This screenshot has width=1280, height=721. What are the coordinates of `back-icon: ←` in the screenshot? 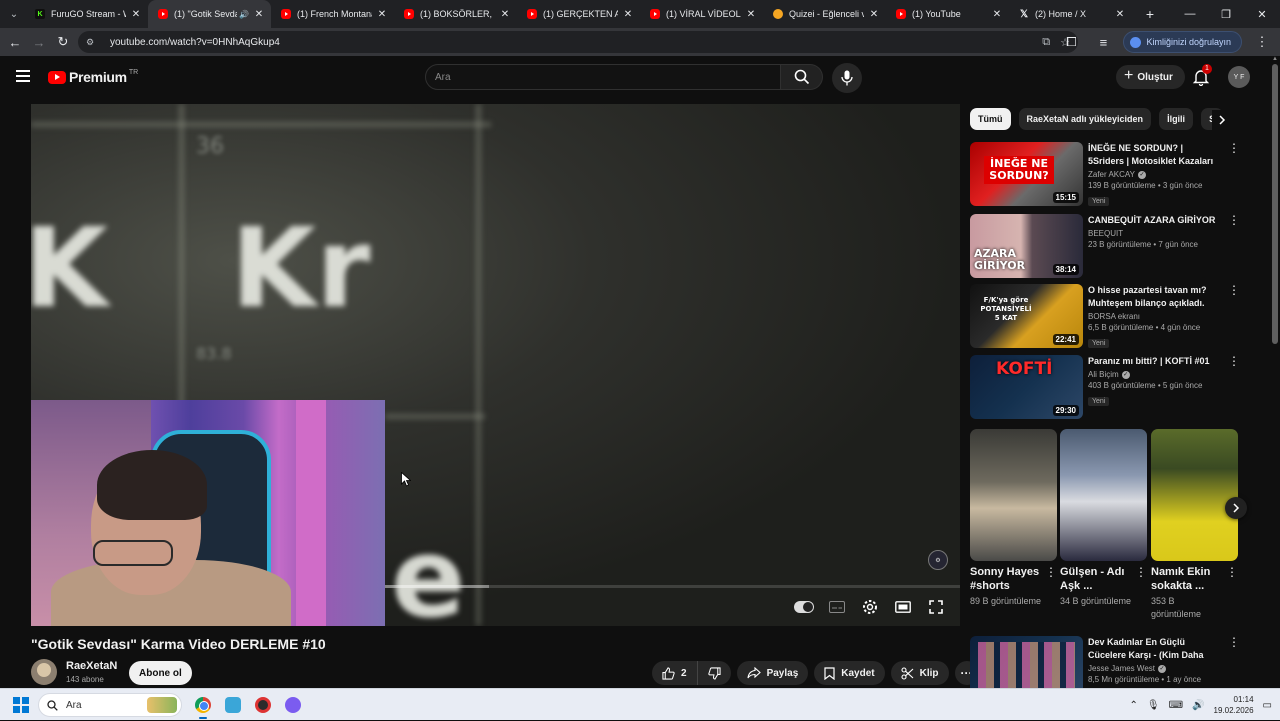 It's located at (15, 42).